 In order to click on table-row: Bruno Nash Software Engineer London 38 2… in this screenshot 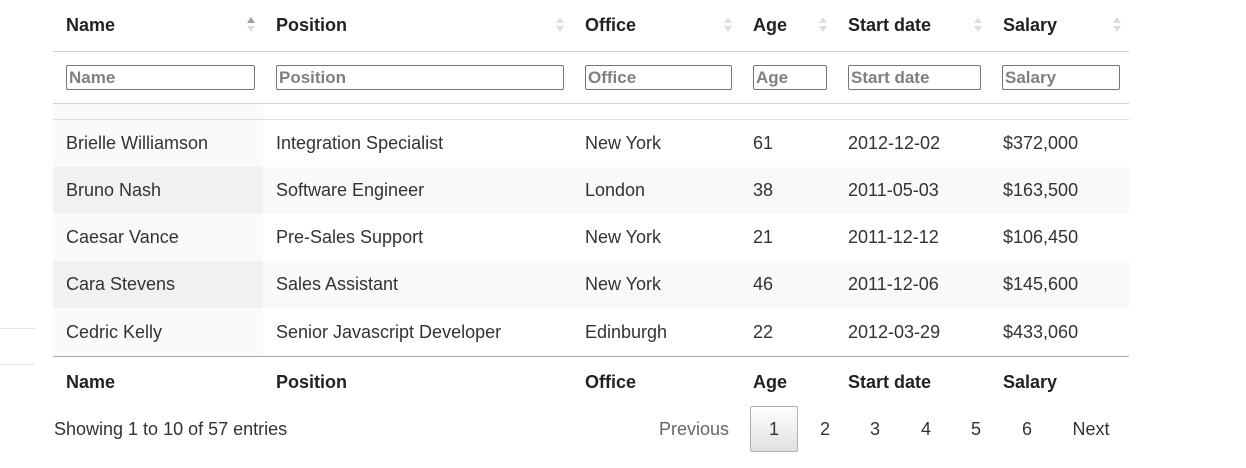, I will do `click(591, 191)`.